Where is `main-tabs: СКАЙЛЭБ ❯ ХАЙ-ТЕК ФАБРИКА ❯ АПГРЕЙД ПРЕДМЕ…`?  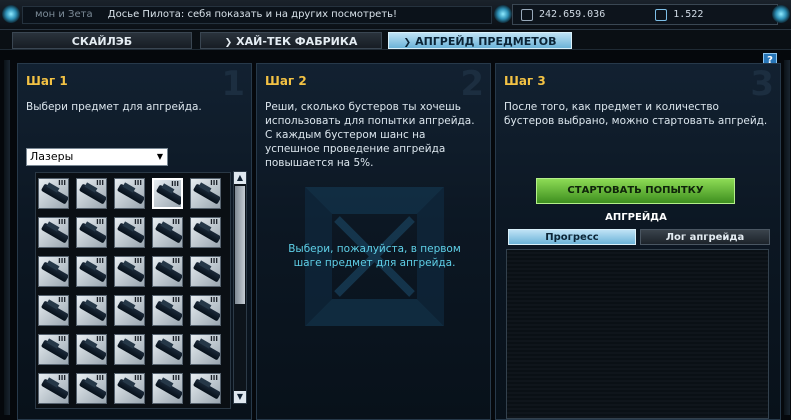 main-tabs: СКАЙЛЭБ ❯ ХАЙ-ТЕК ФАБРИКА ❯ АПГРЕЙД ПРЕДМЕ… is located at coordinates (395, 40).